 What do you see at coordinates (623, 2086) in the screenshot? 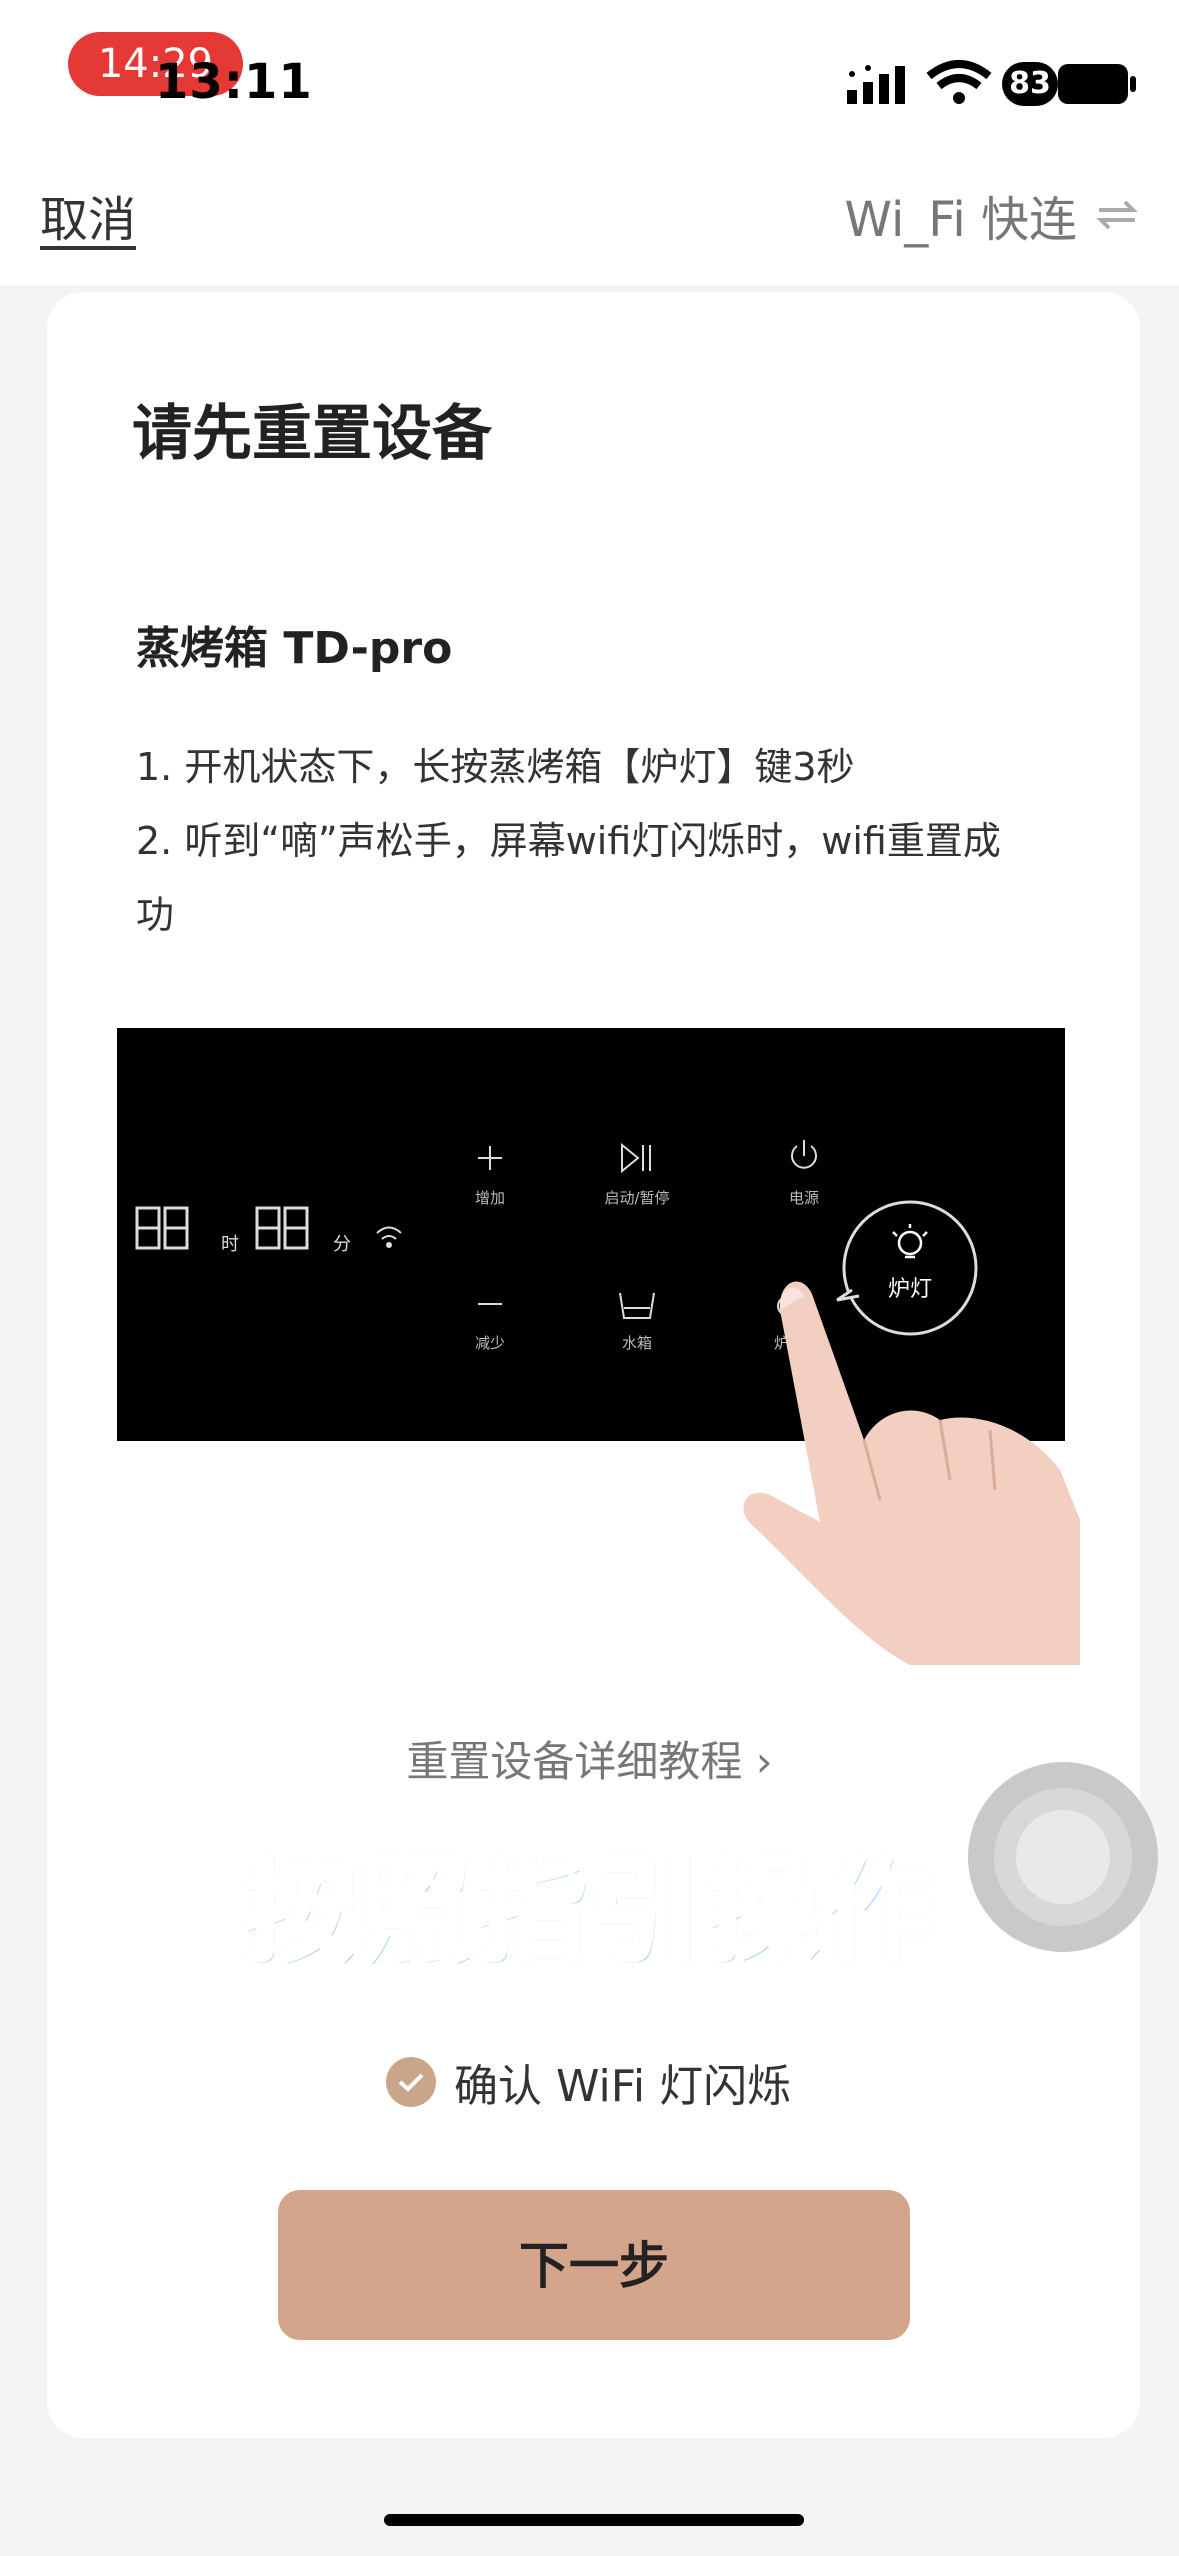
I see `confirm-label: 确认 WiFi 灯闪烁` at bounding box center [623, 2086].